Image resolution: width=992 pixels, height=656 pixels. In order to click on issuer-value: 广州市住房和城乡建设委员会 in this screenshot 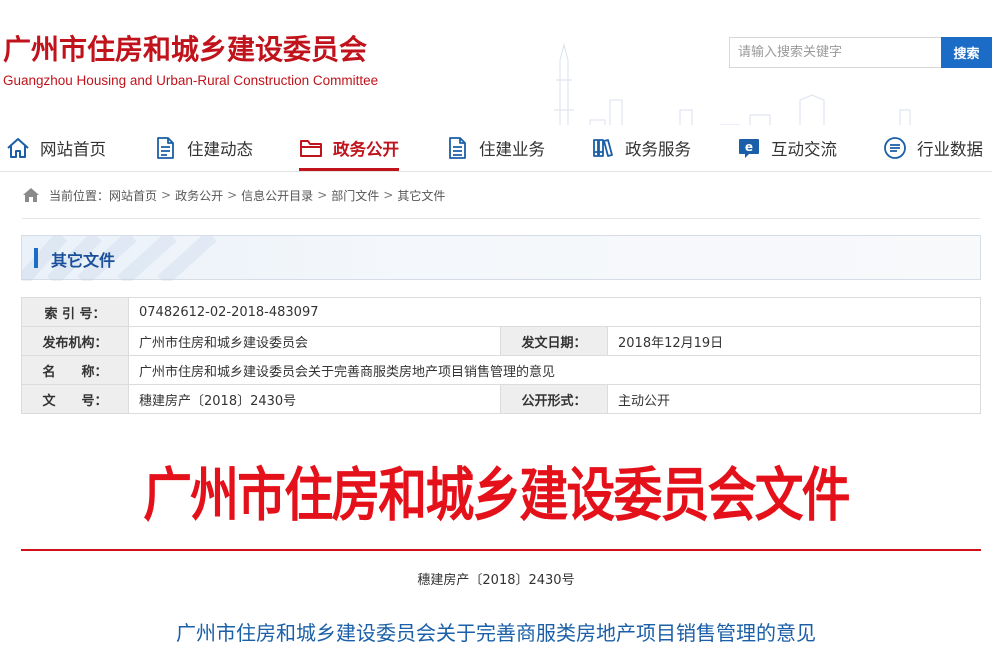, I will do `click(314, 341)`.